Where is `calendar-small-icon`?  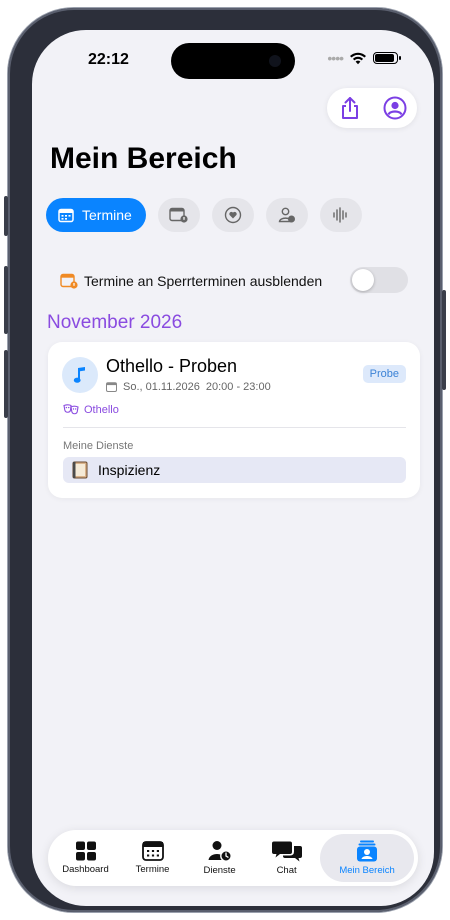
calendar-small-icon is located at coordinates (111, 387).